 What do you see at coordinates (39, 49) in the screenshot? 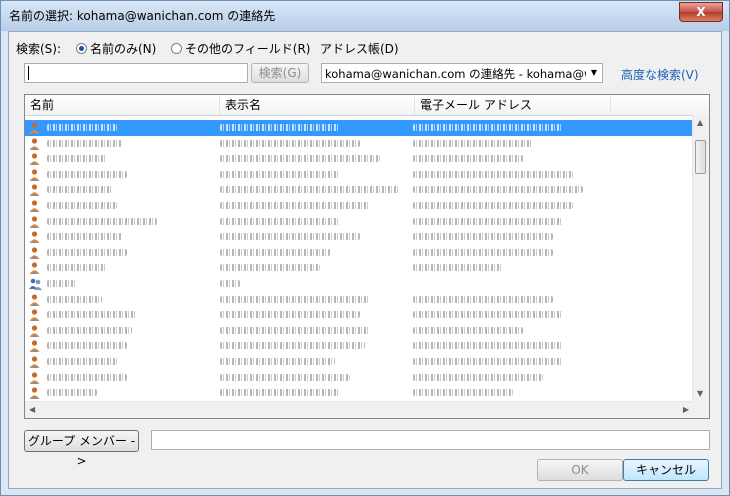
I see `search-label: 検索(S):` at bounding box center [39, 49].